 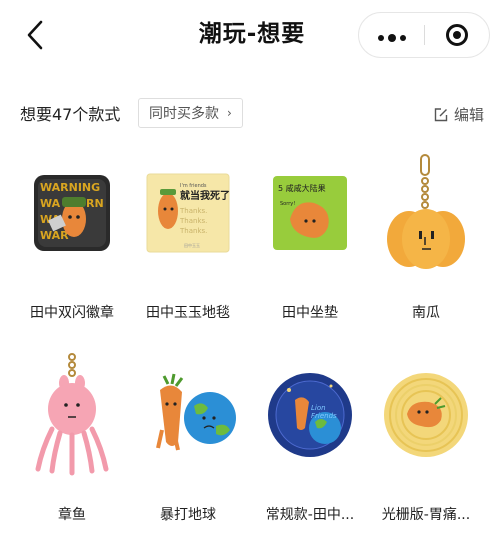 I want to click on nav-bar: 潮玩-想要, so click(x=252, y=35).